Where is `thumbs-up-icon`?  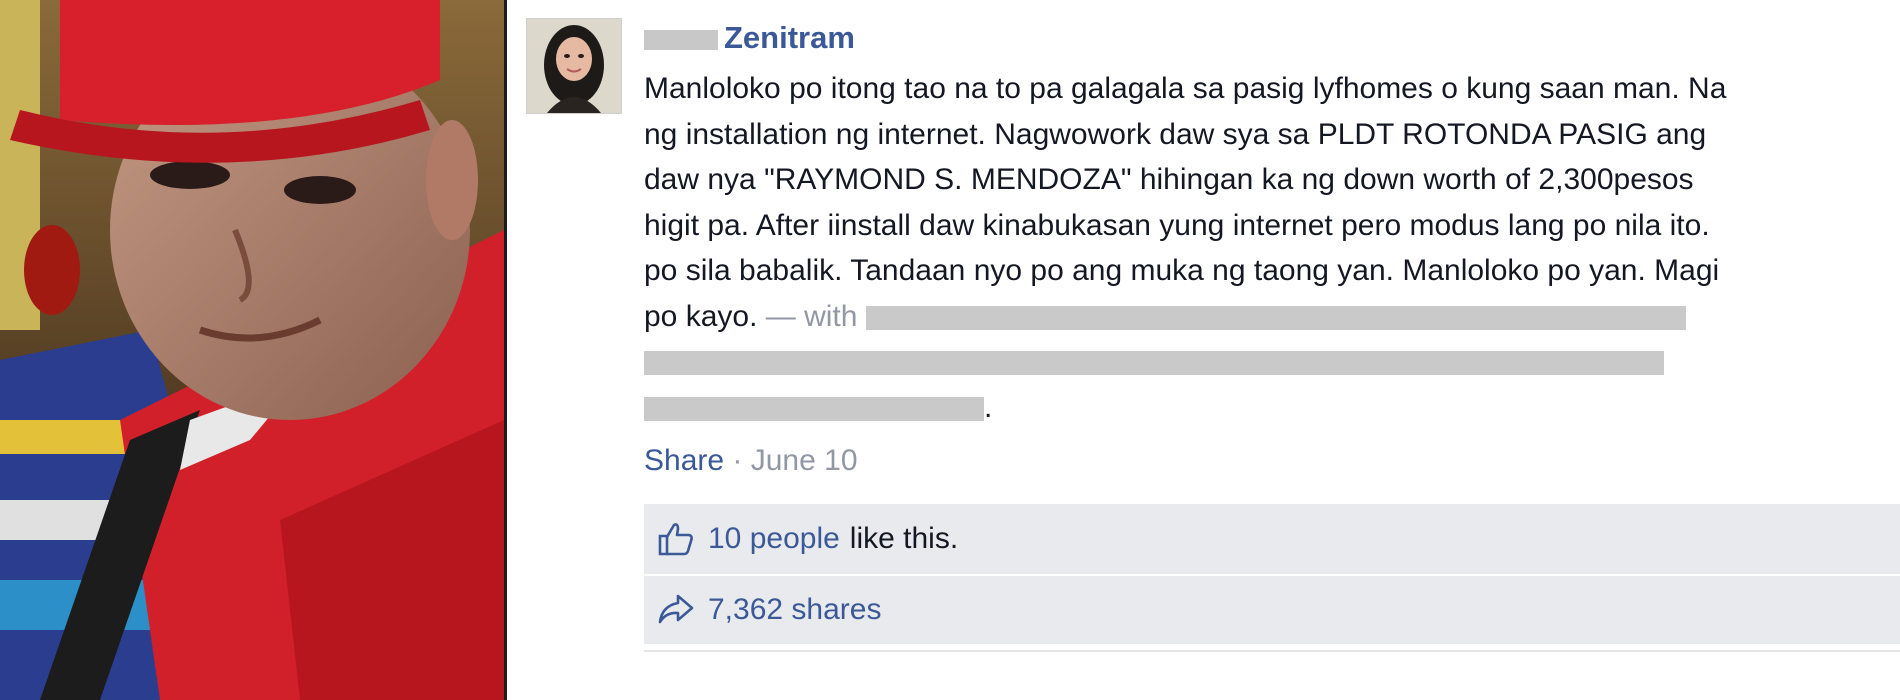
thumbs-up-icon is located at coordinates (676, 539).